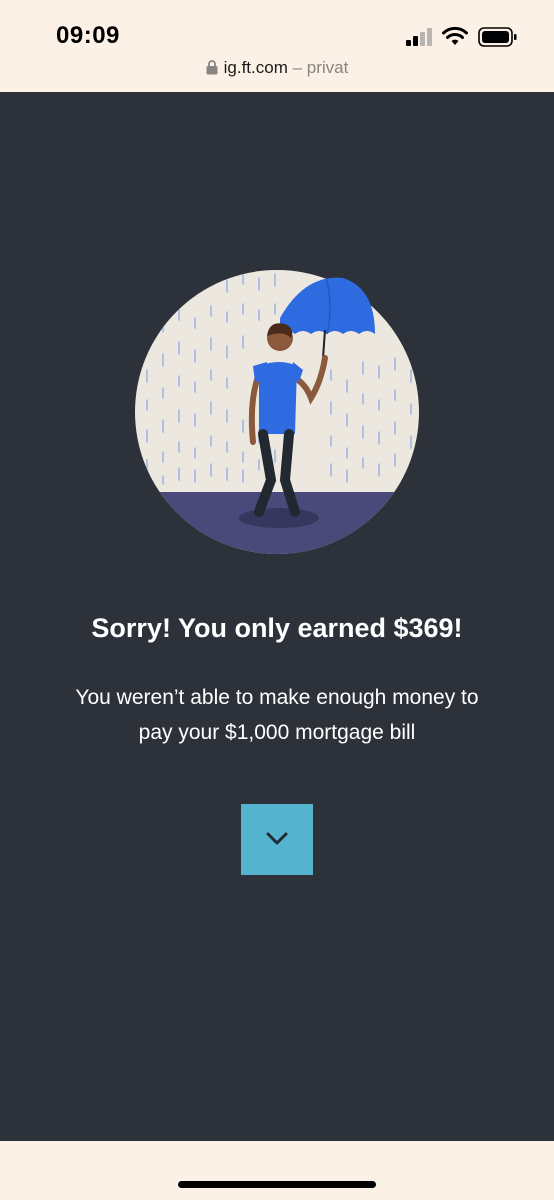 This screenshot has width=554, height=1200. I want to click on person-in-rain-illustration, so click(277, 412).